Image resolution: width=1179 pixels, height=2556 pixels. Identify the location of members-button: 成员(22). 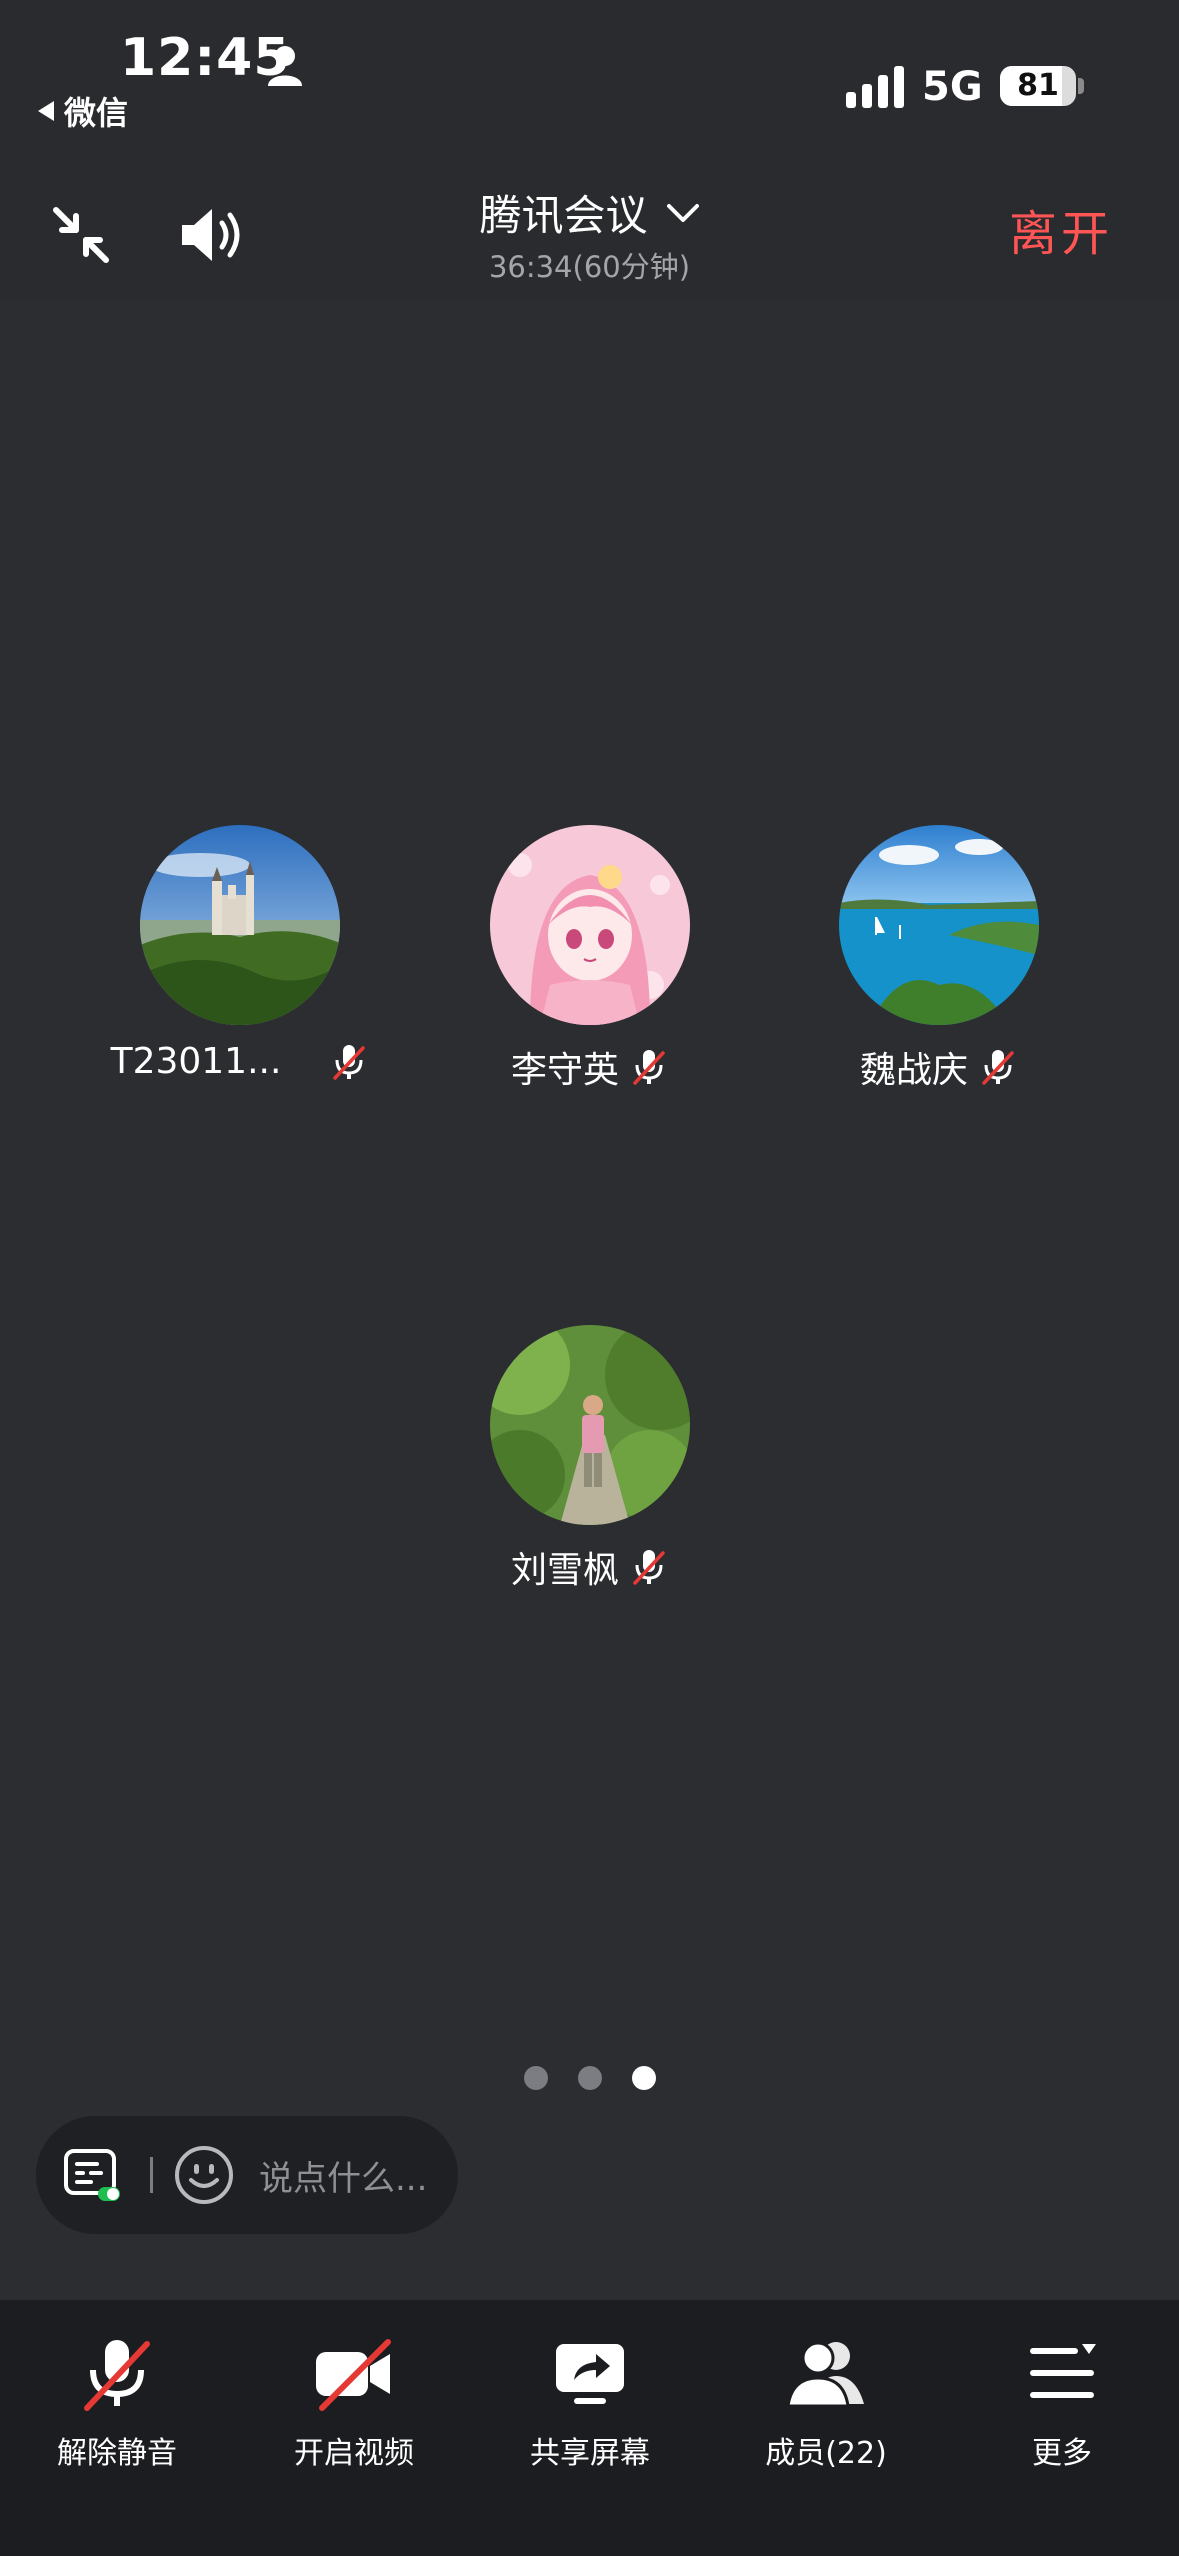
(826, 2399).